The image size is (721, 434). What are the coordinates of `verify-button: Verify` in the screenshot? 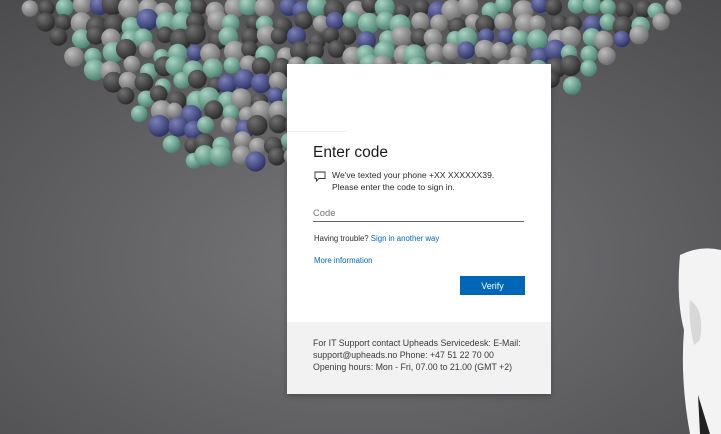 It's located at (492, 285).